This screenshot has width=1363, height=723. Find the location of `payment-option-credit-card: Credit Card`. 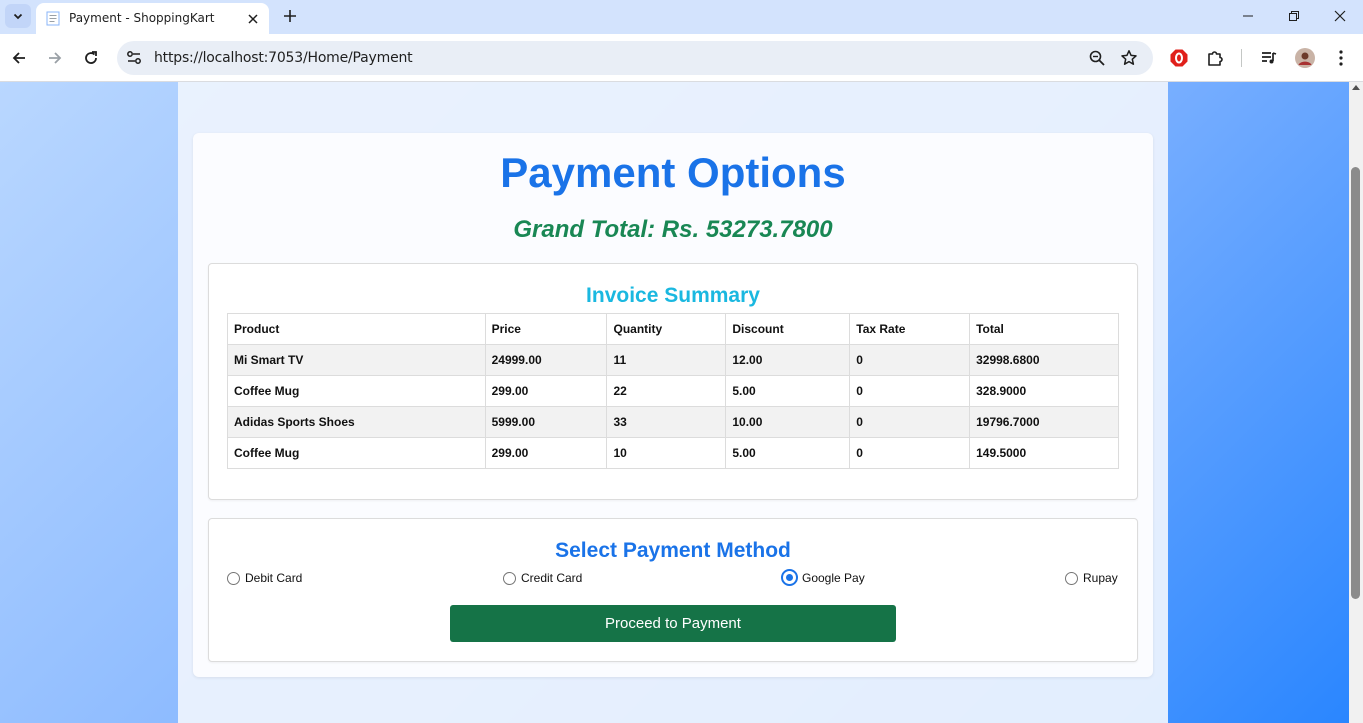

payment-option-credit-card: Credit Card is located at coordinates (542, 578).